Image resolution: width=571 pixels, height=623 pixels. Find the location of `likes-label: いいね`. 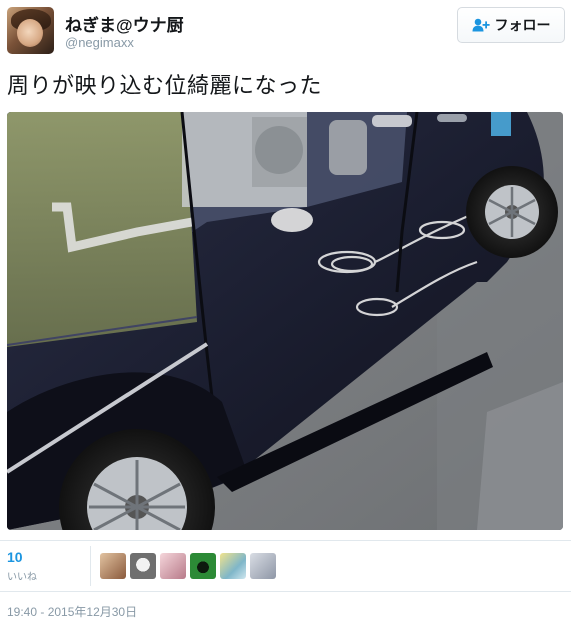

likes-label: いいね is located at coordinates (22, 577).